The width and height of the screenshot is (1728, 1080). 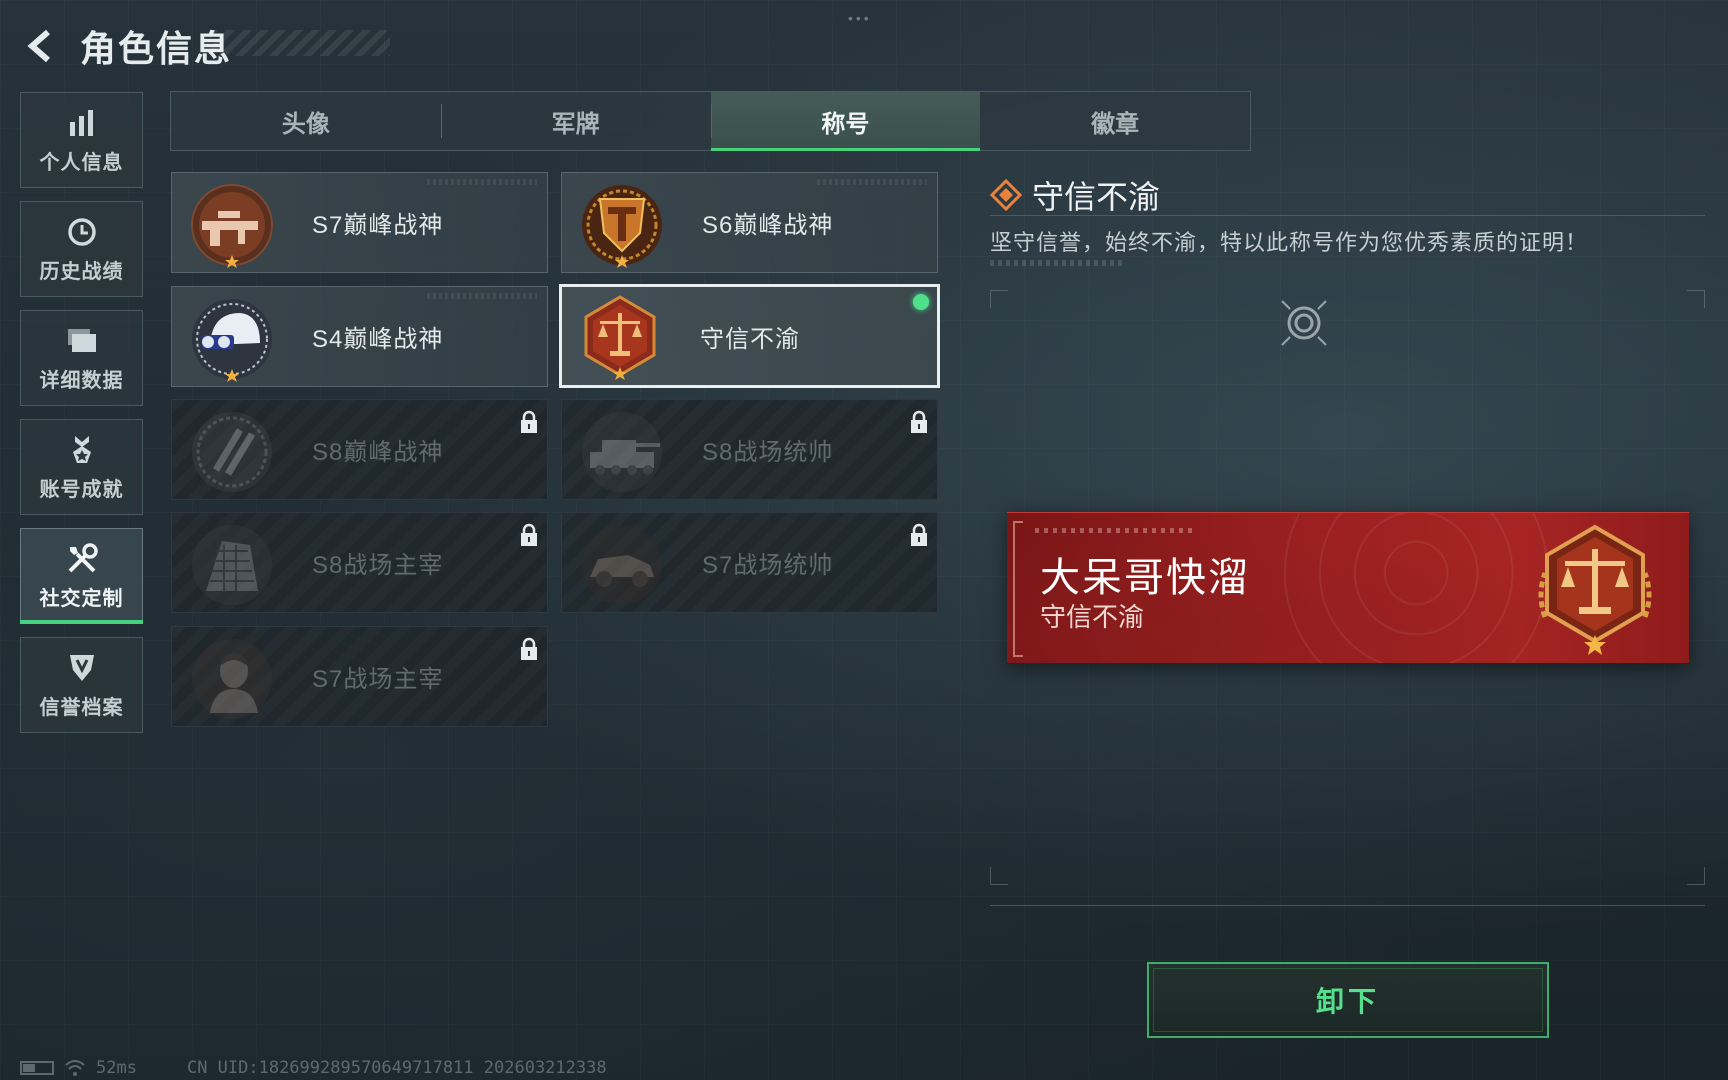 I want to click on sidebar-item-label: 详细数据, so click(x=81, y=380).